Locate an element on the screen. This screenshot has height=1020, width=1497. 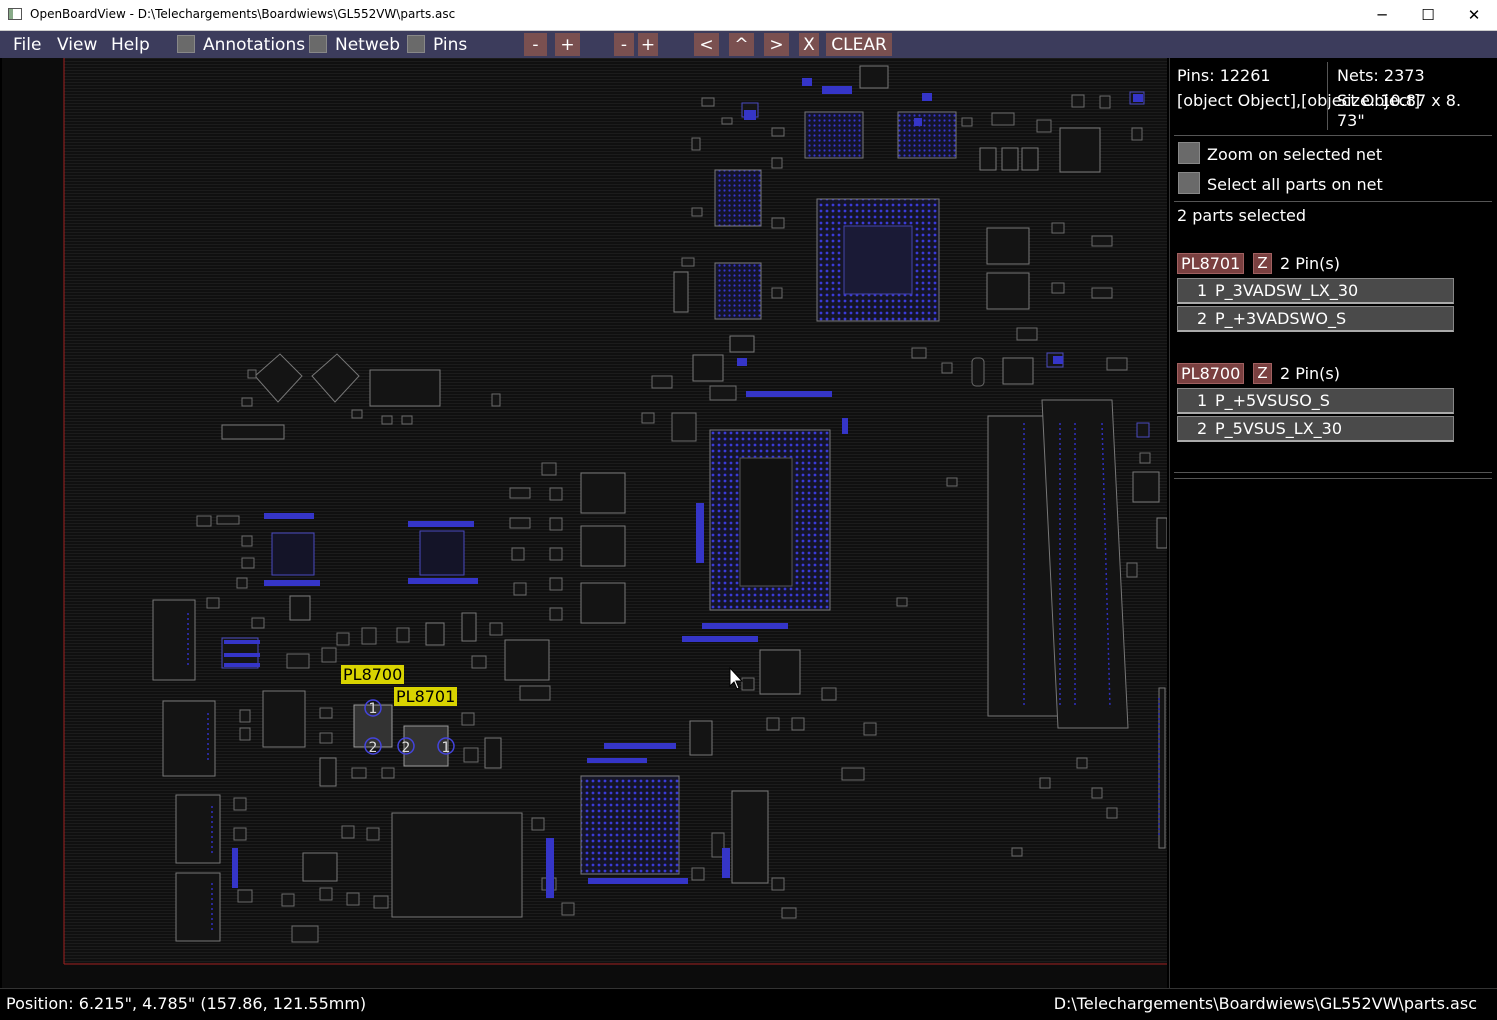
stat-divider is located at coordinates (1327, 96).